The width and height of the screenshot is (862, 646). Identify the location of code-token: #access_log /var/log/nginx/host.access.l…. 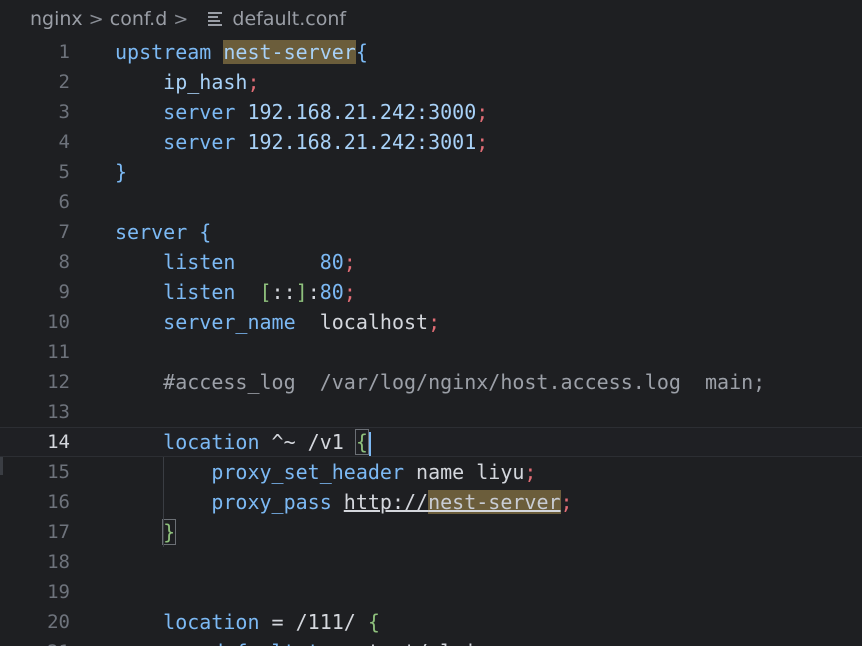
(440, 382).